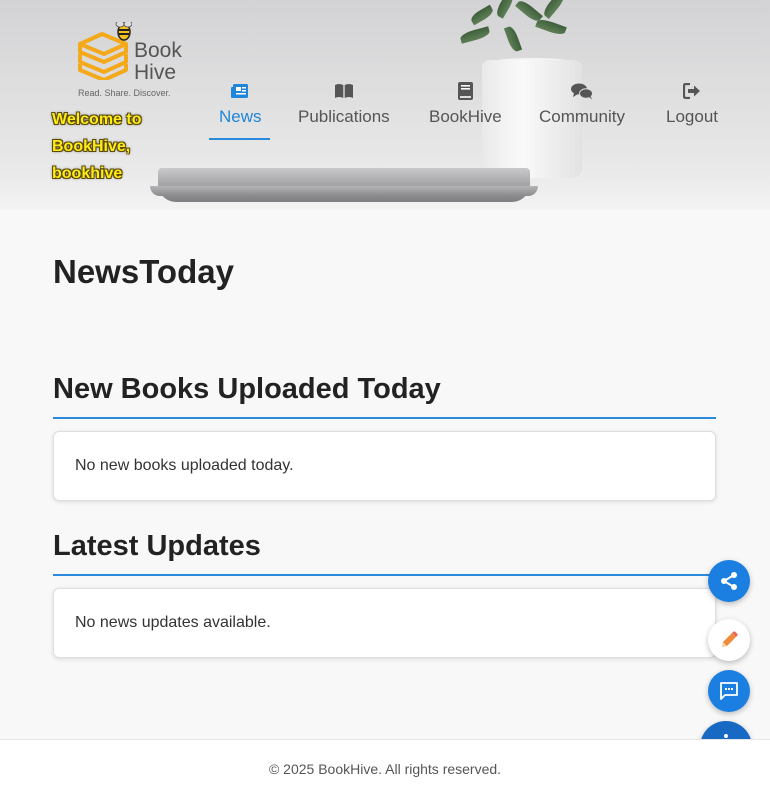 The width and height of the screenshot is (770, 797). Describe the element at coordinates (465, 116) in the screenshot. I see `nav-item-label: BookHive` at that location.